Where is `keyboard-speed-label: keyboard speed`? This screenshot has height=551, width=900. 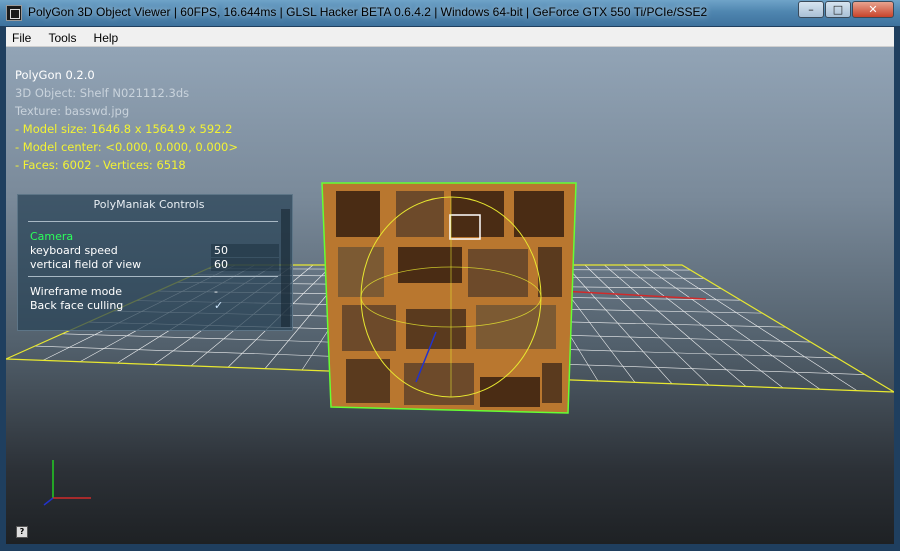
keyboard-speed-label: keyboard speed is located at coordinates (74, 250).